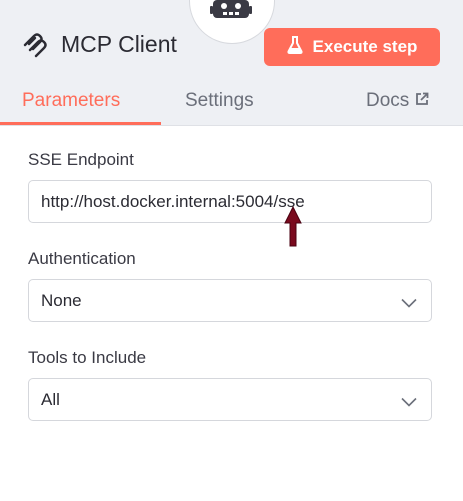  I want to click on sse-endpoint-value: http://host.docker.internal:5004/sse, so click(173, 201).